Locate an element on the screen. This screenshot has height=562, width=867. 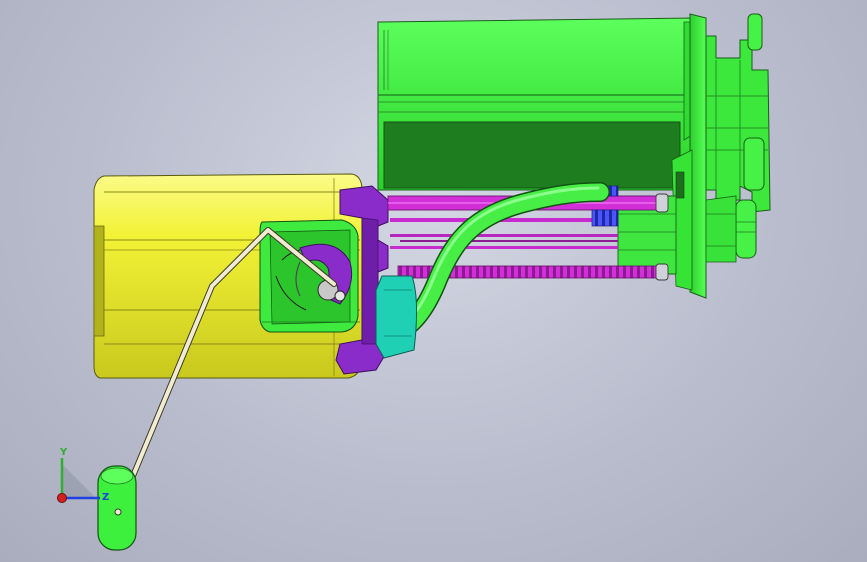
canister-body is located at coordinates (539, 104).